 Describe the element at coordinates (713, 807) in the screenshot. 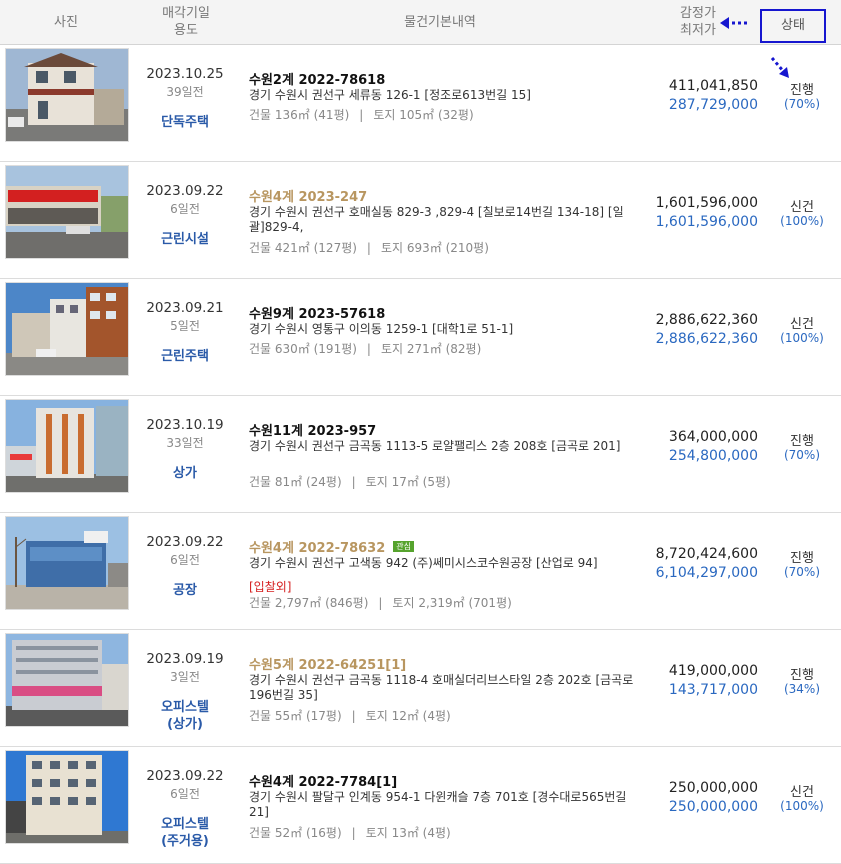

I see `minimum-price: 250,000,000` at that location.